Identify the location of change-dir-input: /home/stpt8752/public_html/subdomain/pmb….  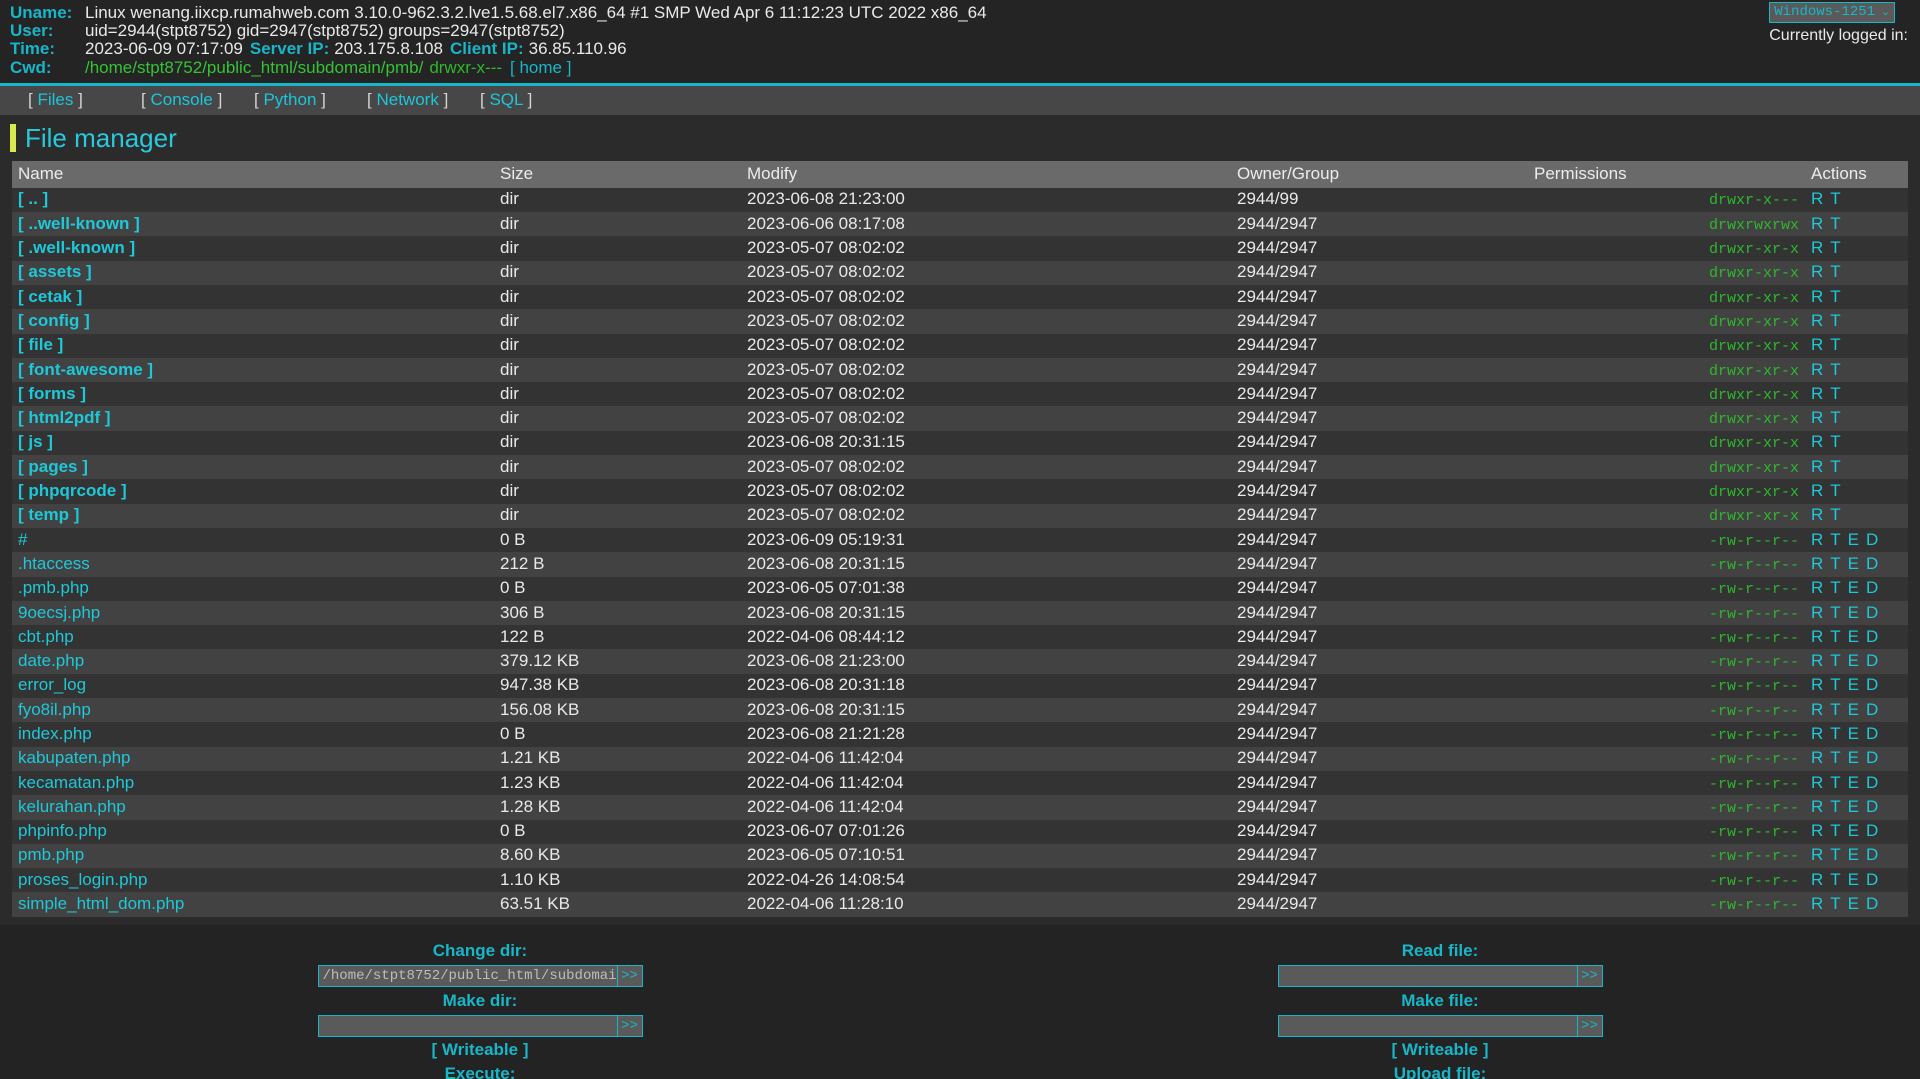
(467, 975).